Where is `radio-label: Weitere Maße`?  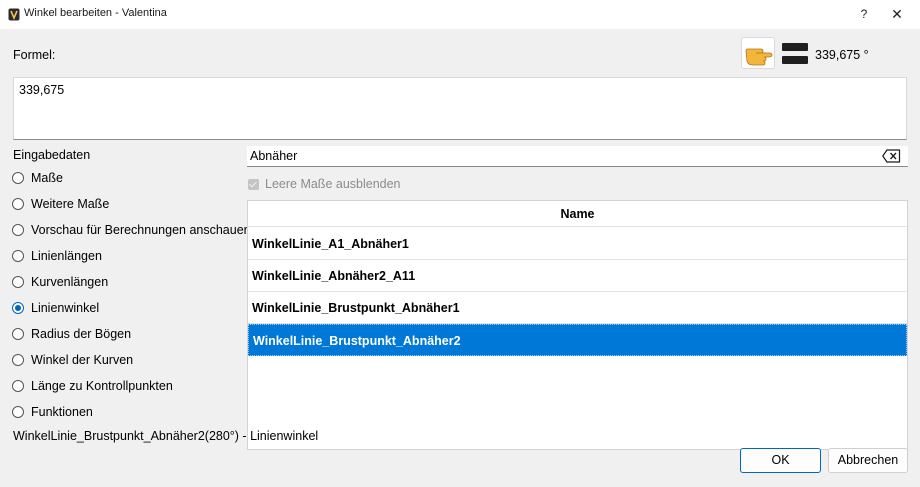 radio-label: Weitere Maße is located at coordinates (70, 204).